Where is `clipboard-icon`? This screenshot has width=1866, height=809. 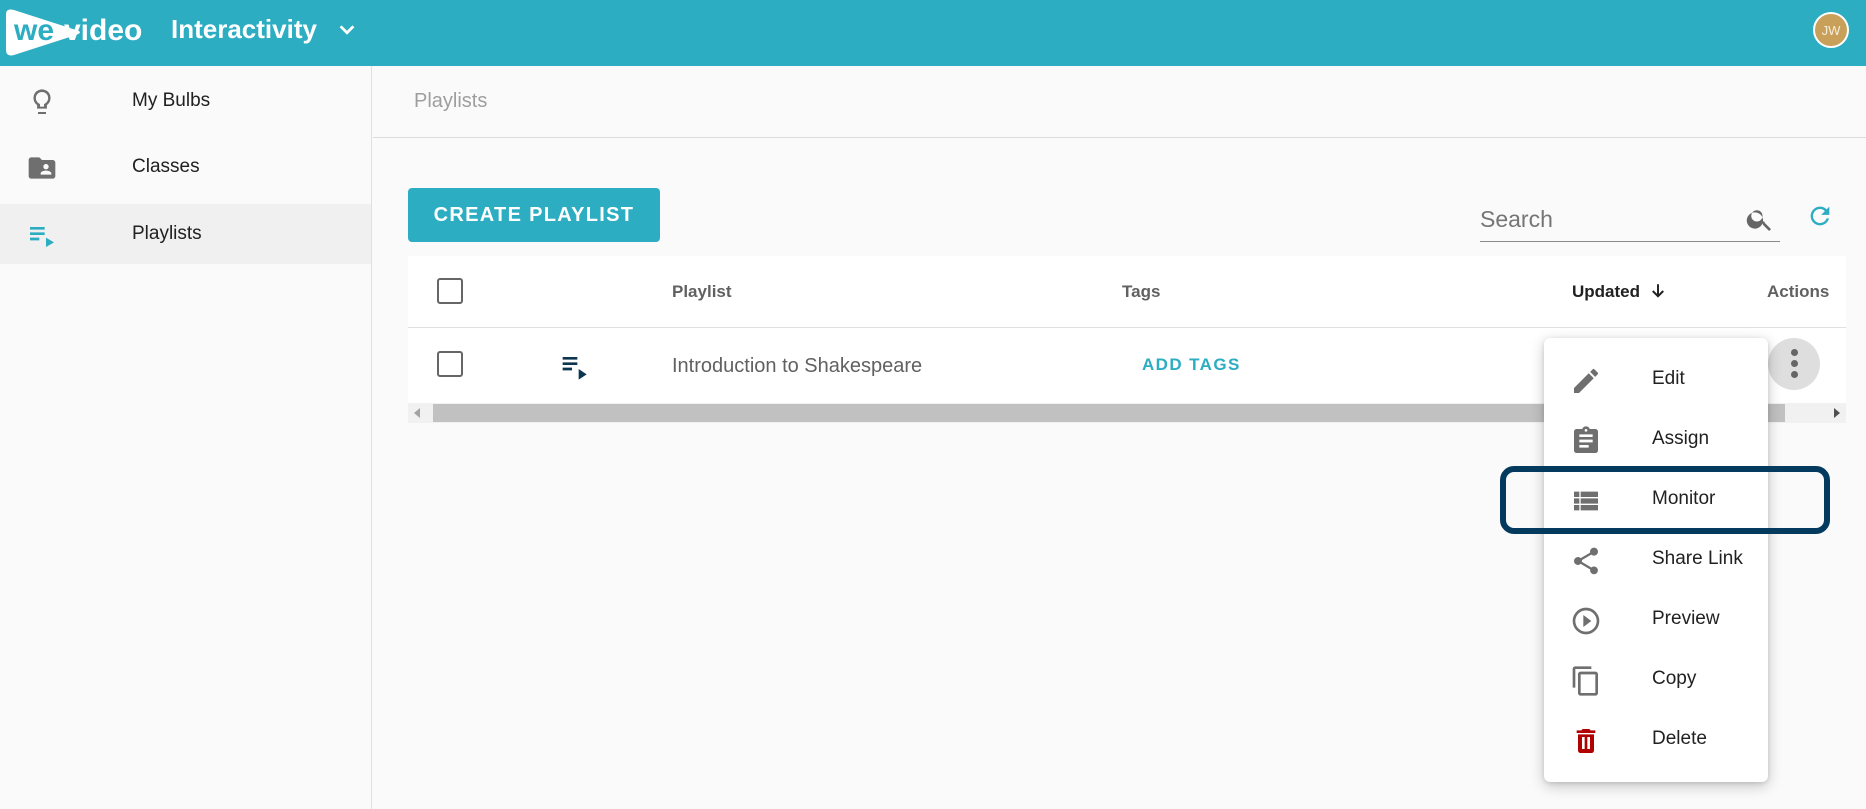 clipboard-icon is located at coordinates (1586, 439).